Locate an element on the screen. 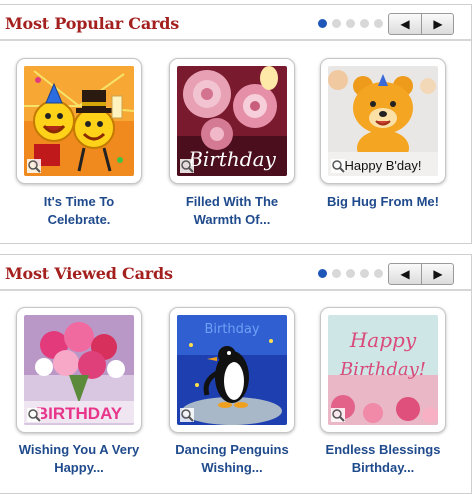 This screenshot has width=474, height=494. card-caption: Big Hug From Me! is located at coordinates (383, 202).